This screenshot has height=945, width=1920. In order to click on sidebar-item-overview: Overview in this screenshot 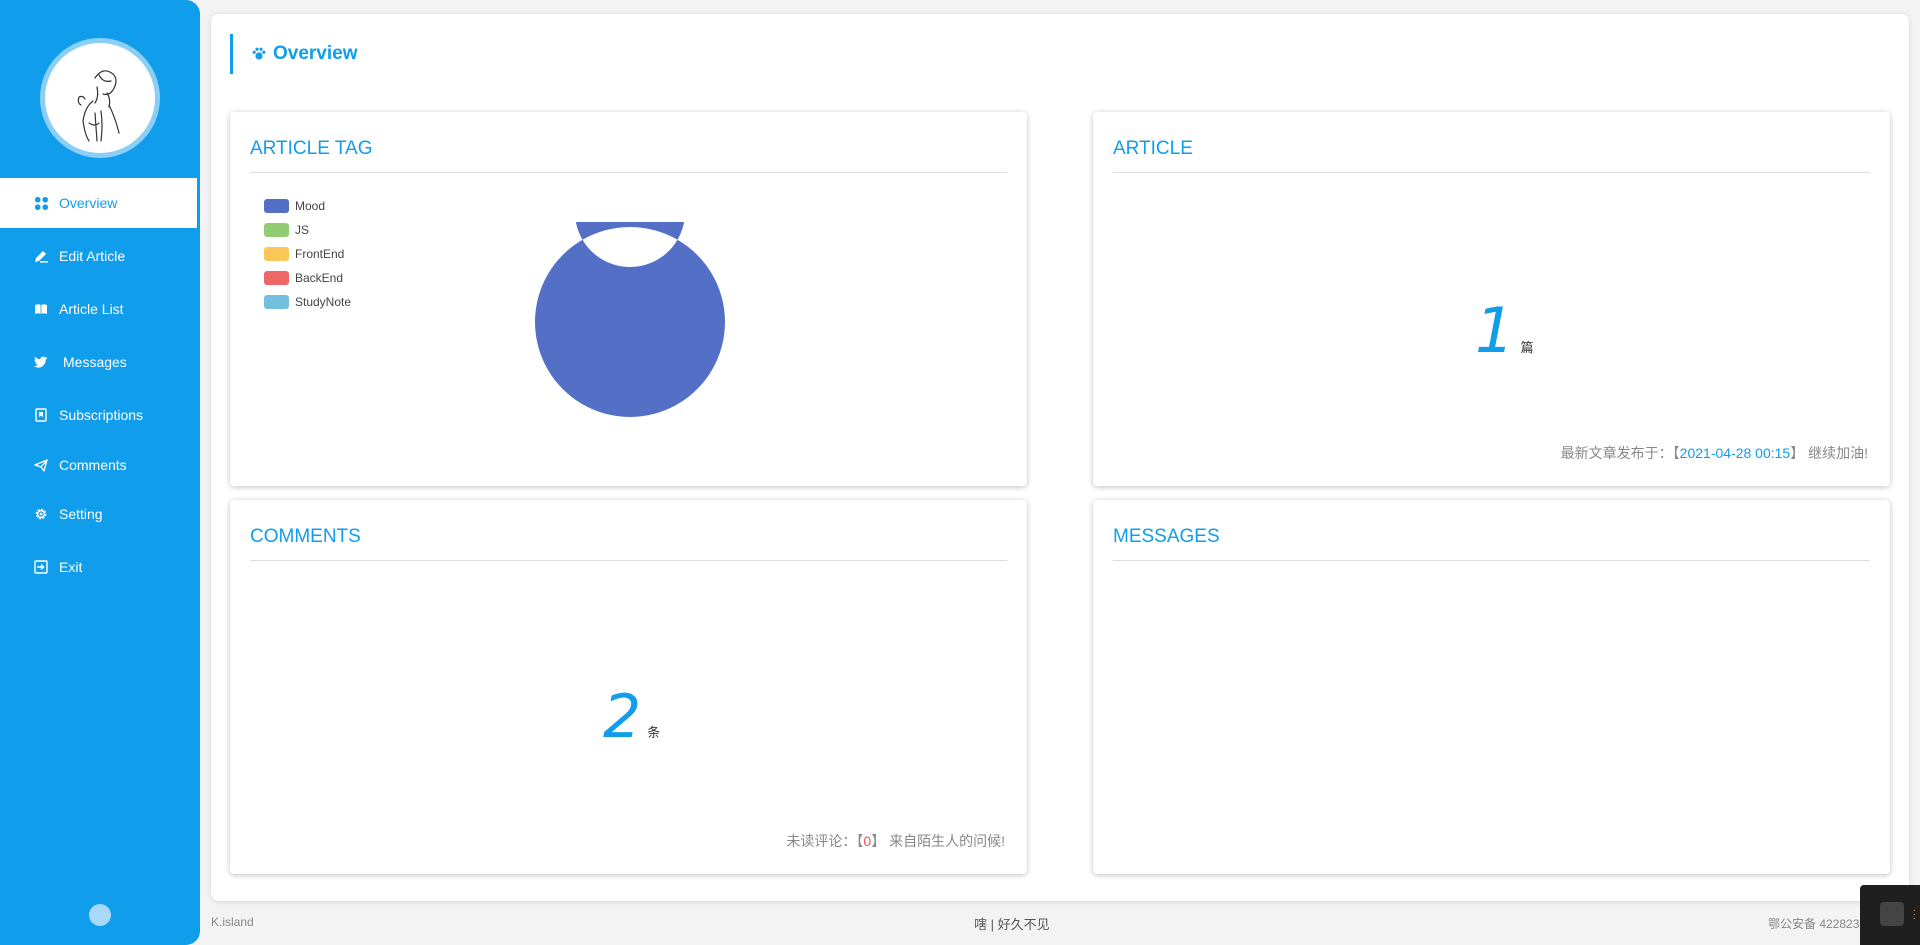, I will do `click(98, 203)`.